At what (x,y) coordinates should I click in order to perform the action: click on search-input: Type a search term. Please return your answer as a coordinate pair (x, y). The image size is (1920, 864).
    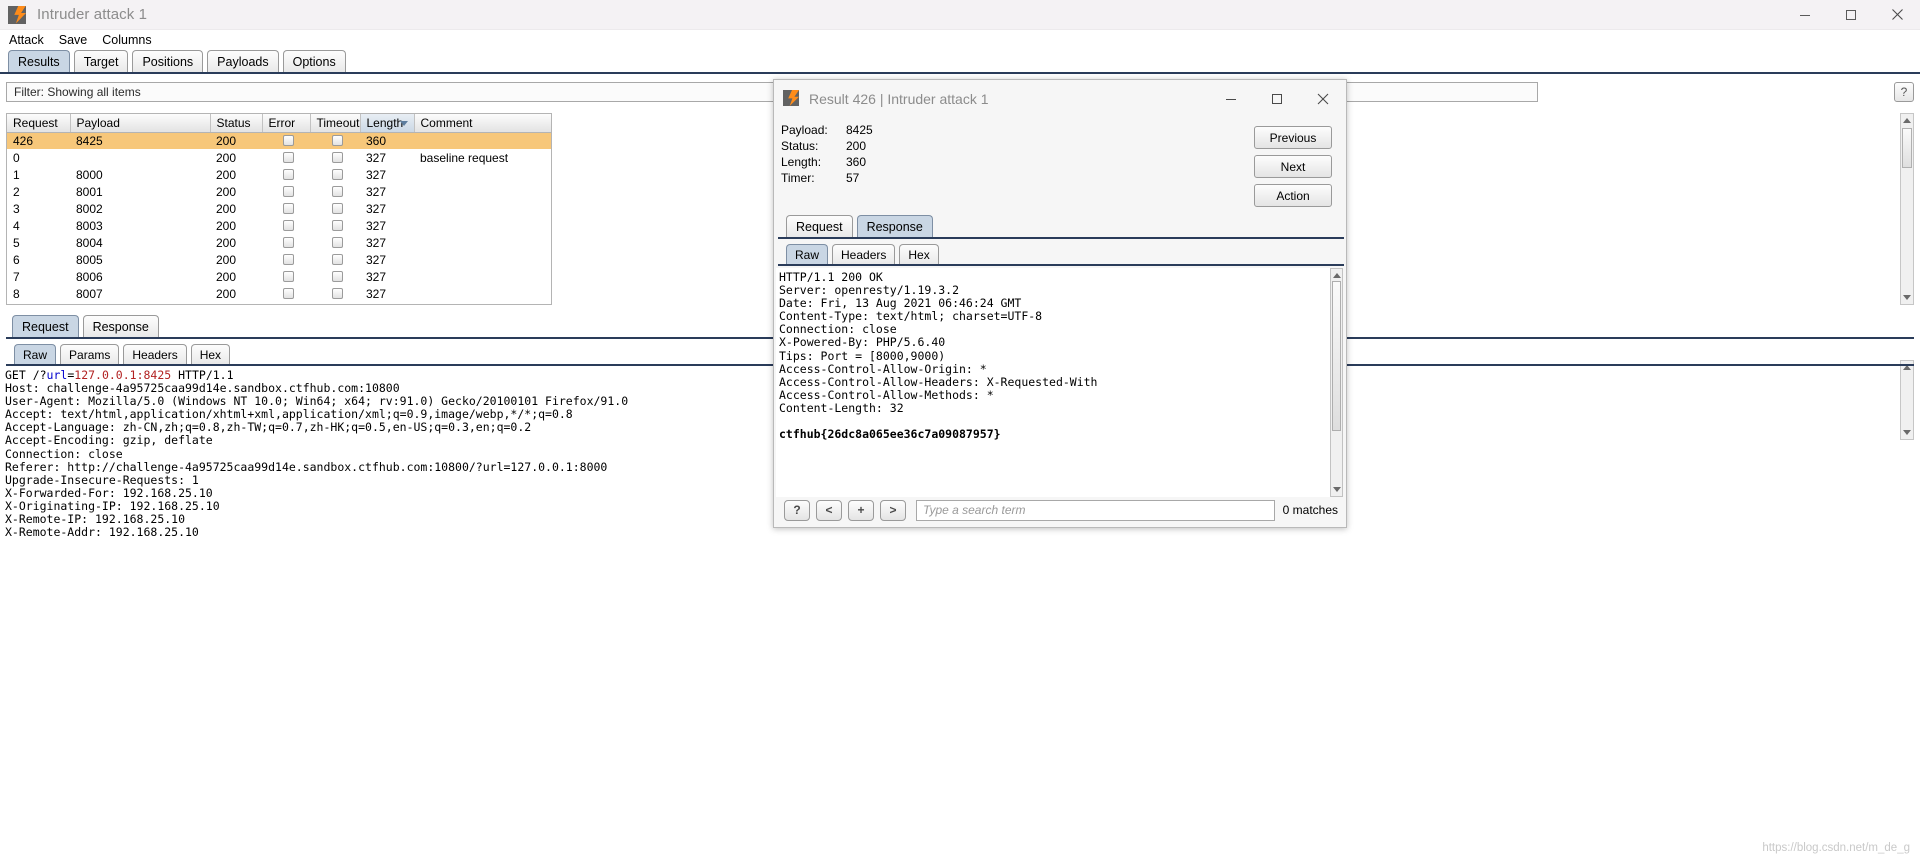
    Looking at the image, I should click on (1095, 510).